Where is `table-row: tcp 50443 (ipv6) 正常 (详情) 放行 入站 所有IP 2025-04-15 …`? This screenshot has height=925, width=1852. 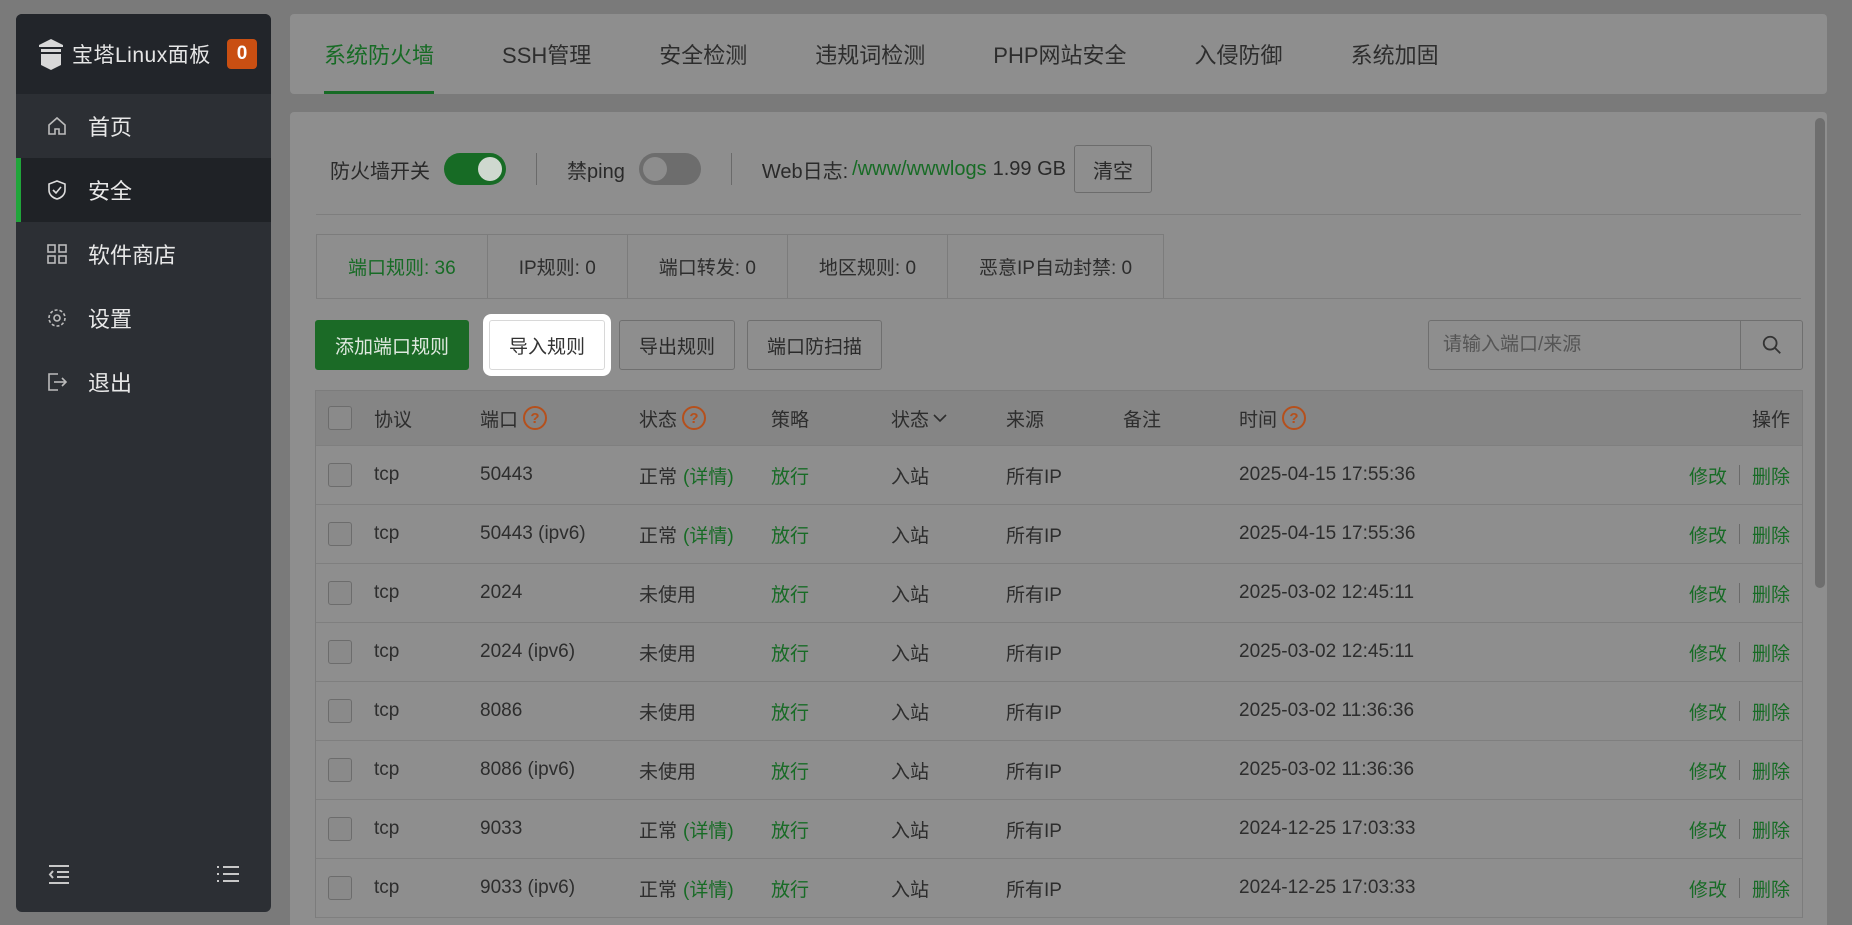 table-row: tcp 50443 (ipv6) 正常 (详情) 放行 入站 所有IP 2025-04-15 … is located at coordinates (1059, 534).